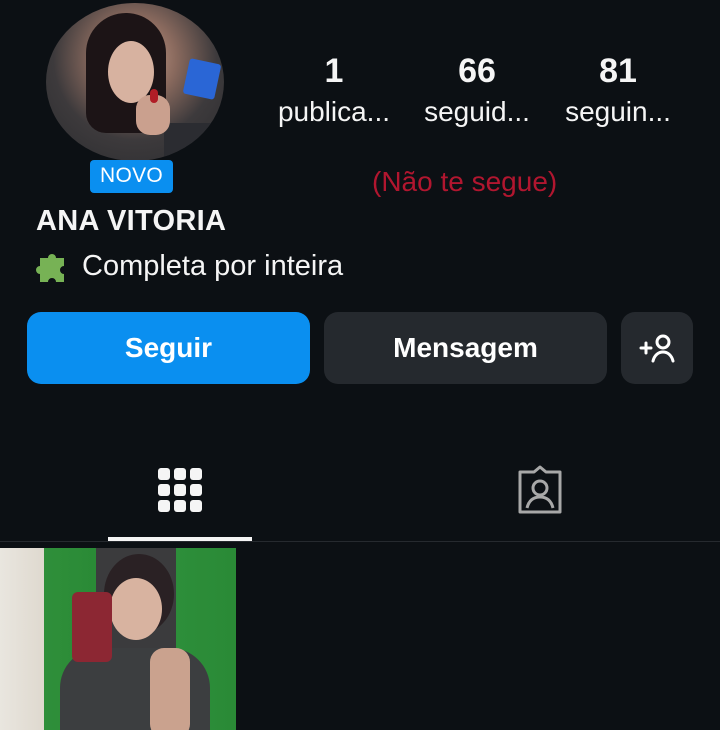 The width and height of the screenshot is (720, 730). I want to click on avatar-image, so click(135, 82).